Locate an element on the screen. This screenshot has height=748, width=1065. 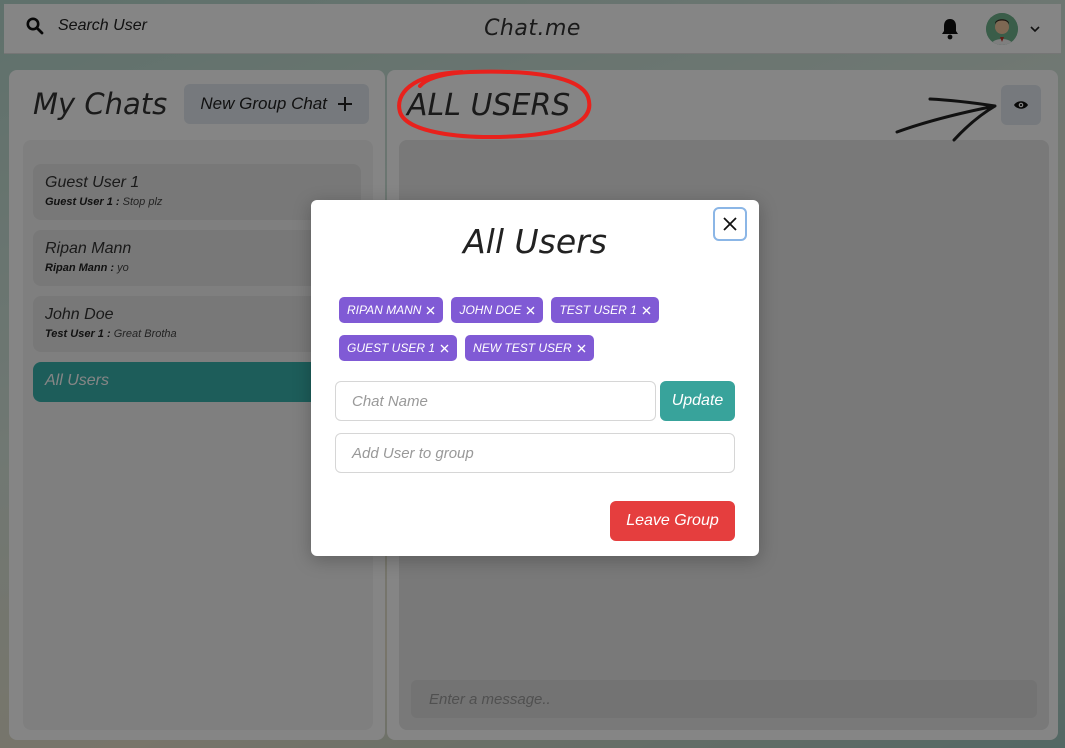
member-name: RIPAN MANN is located at coordinates (384, 310).